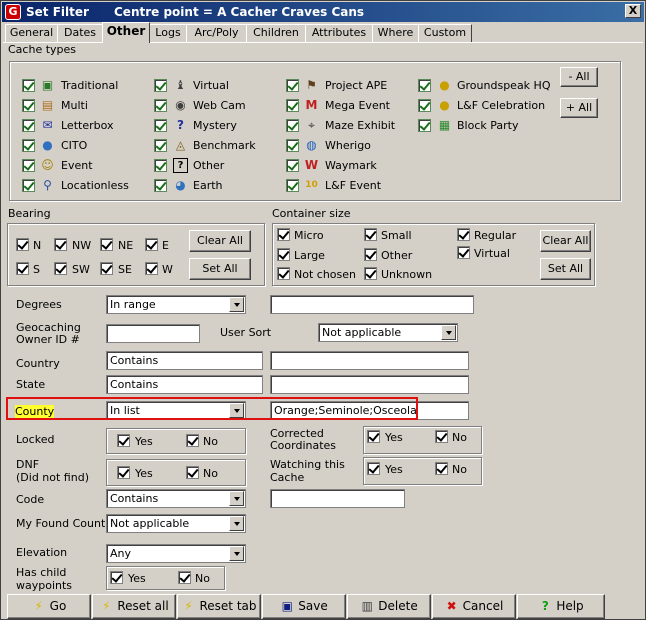 The width and height of the screenshot is (646, 620). Describe the element at coordinates (126, 32) in the screenshot. I see `tab-other: Other` at that location.